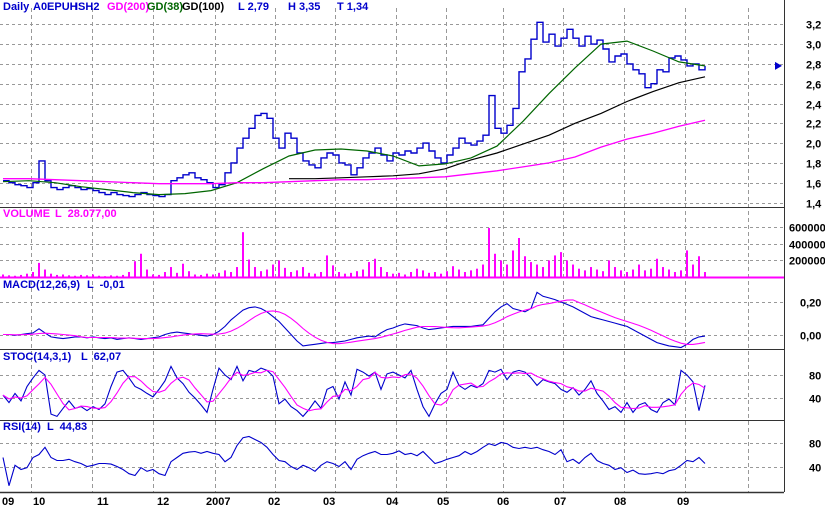  Describe the element at coordinates (87, 7) in the screenshot. I see `exchange-label: ISH2` at that location.